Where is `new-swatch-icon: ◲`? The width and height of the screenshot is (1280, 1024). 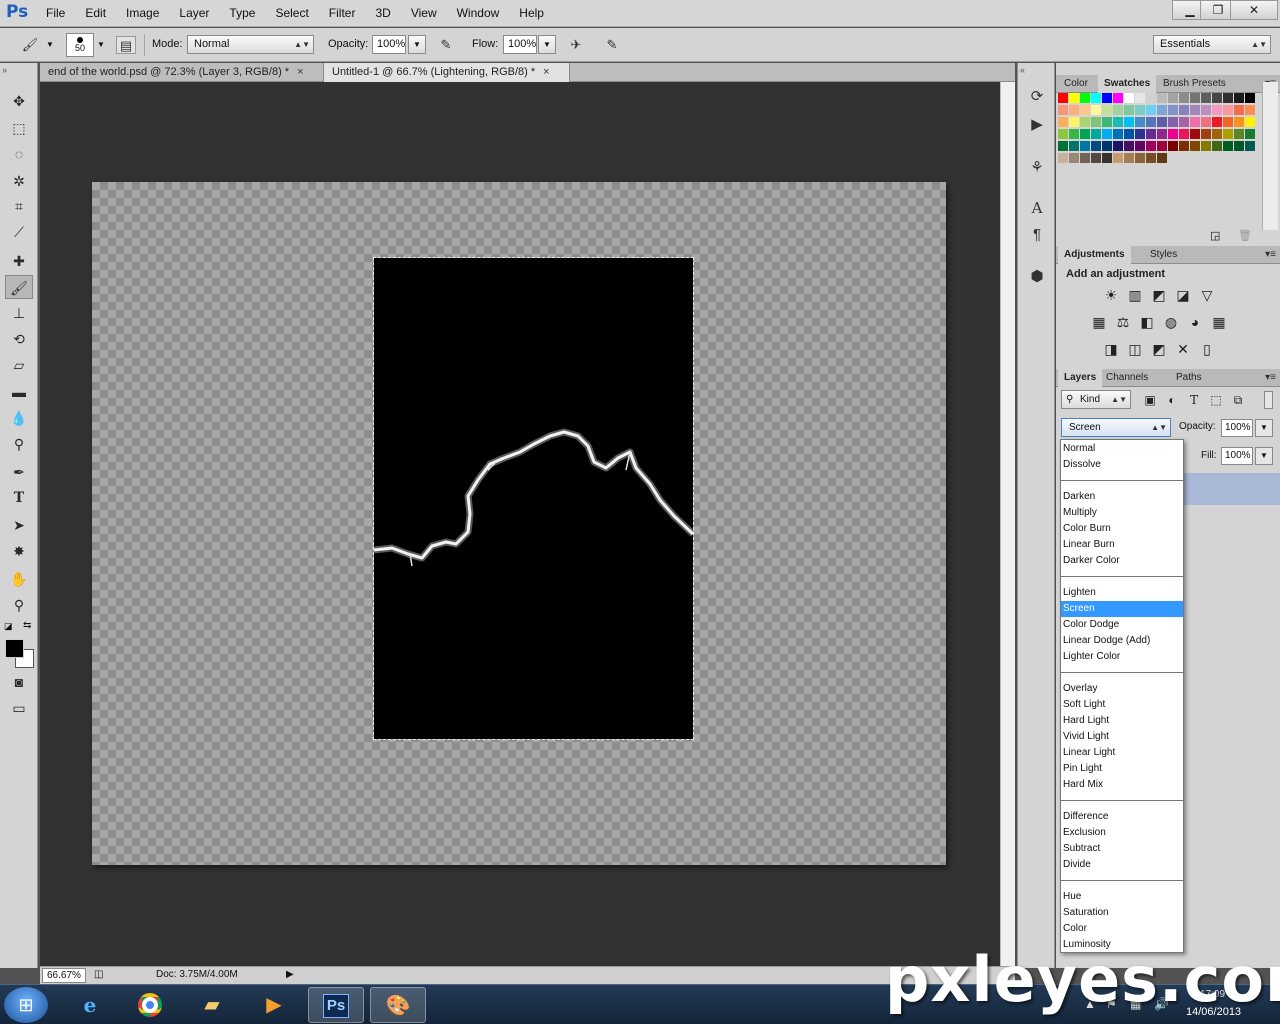
new-swatch-icon: ◲ is located at coordinates (1215, 235).